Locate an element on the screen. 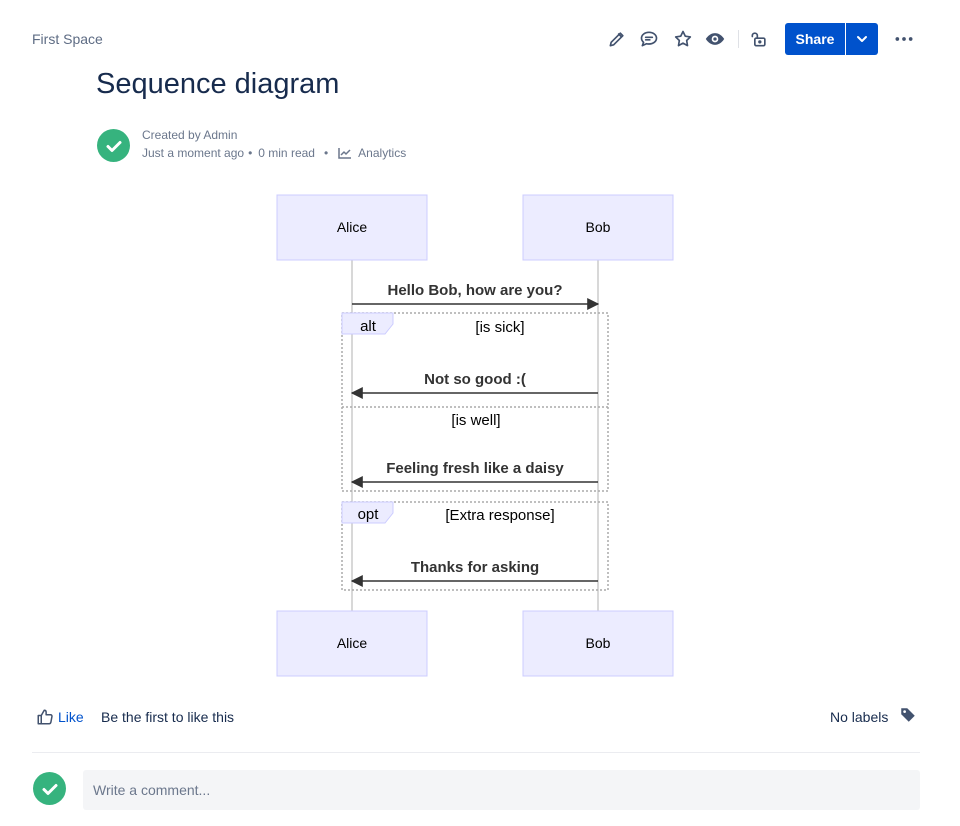  message-label: Thanks for asking is located at coordinates (475, 567).